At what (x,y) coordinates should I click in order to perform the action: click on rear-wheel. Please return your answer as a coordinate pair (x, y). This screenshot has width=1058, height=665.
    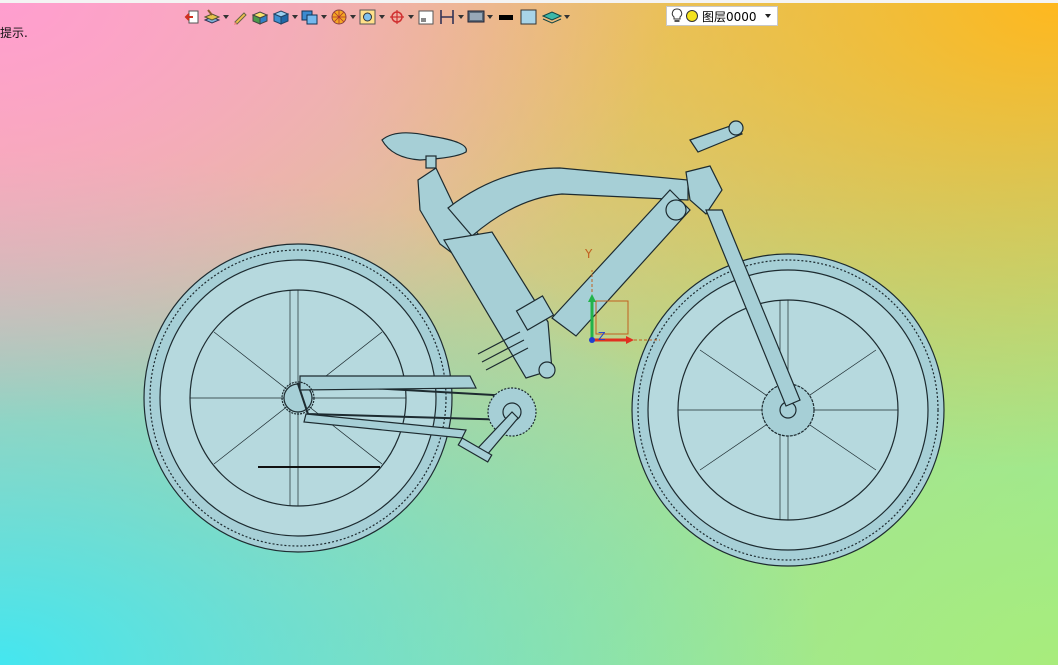
    Looking at the image, I should click on (298, 398).